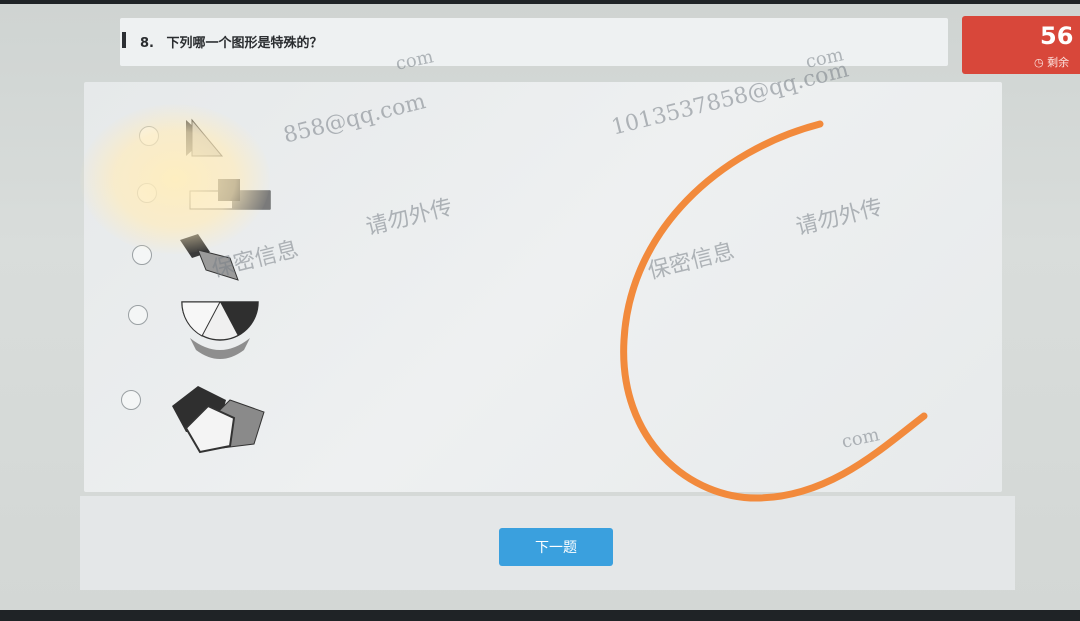  What do you see at coordinates (218, 420) in the screenshot?
I see `overlapping-pentagons-figure` at bounding box center [218, 420].